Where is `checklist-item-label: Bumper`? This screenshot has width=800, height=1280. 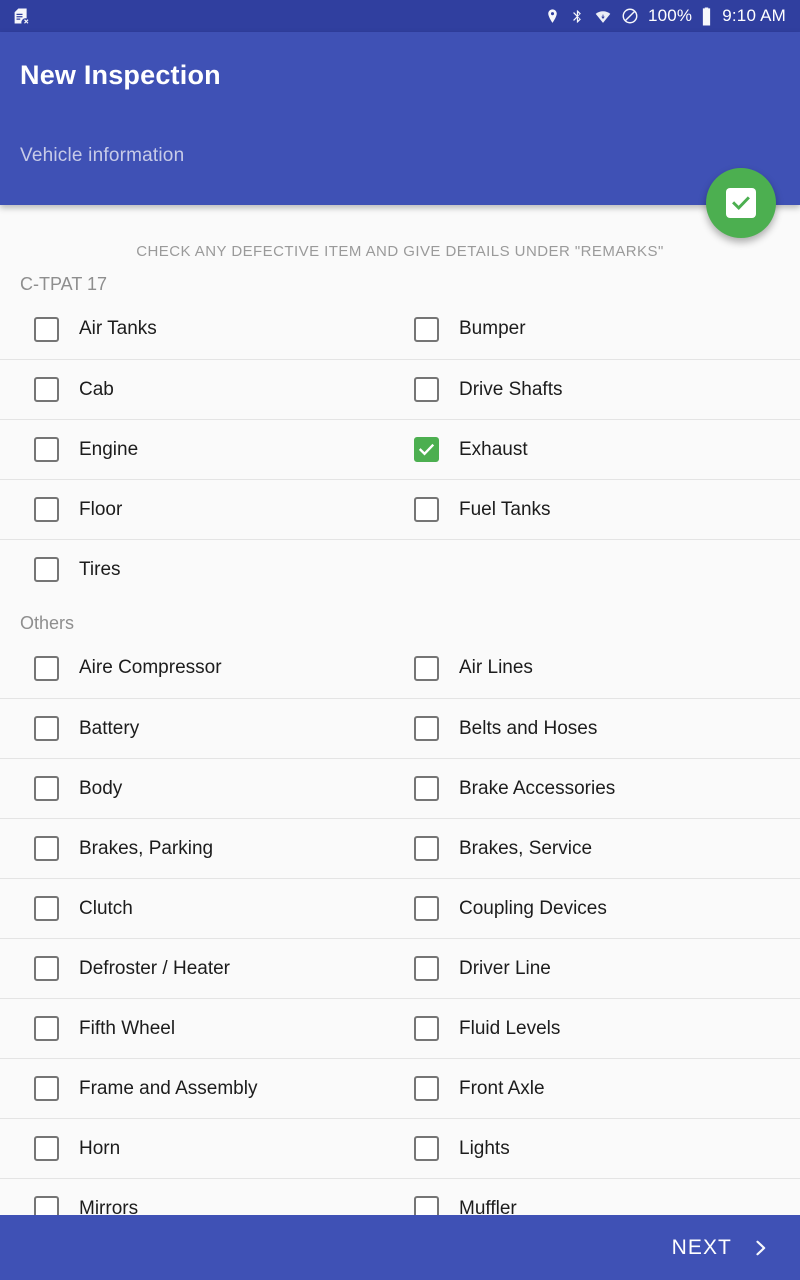 checklist-item-label: Bumper is located at coordinates (492, 328).